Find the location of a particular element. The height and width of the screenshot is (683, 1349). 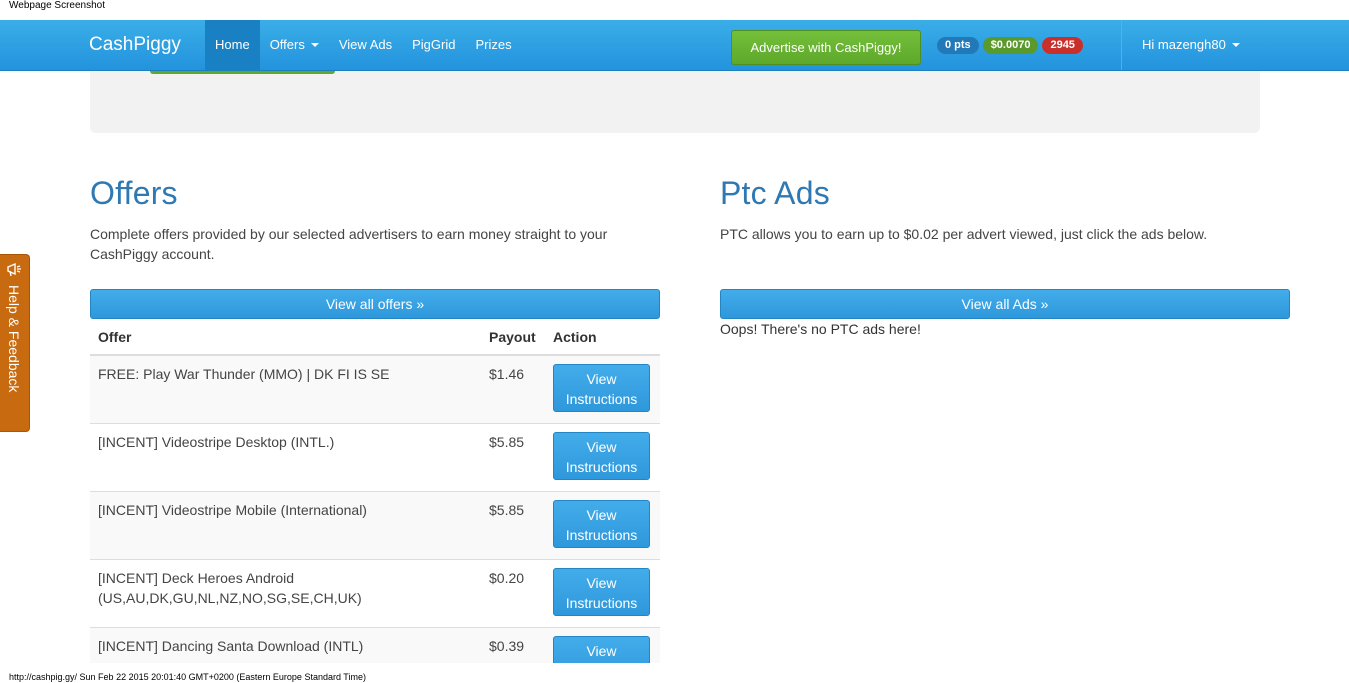

nav-view-ads-label: View Ads is located at coordinates (365, 44).